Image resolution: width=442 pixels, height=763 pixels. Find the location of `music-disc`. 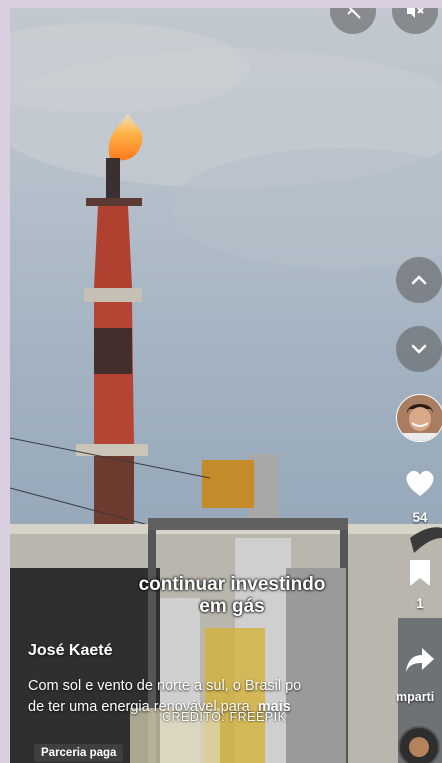

music-disc is located at coordinates (419, 744).